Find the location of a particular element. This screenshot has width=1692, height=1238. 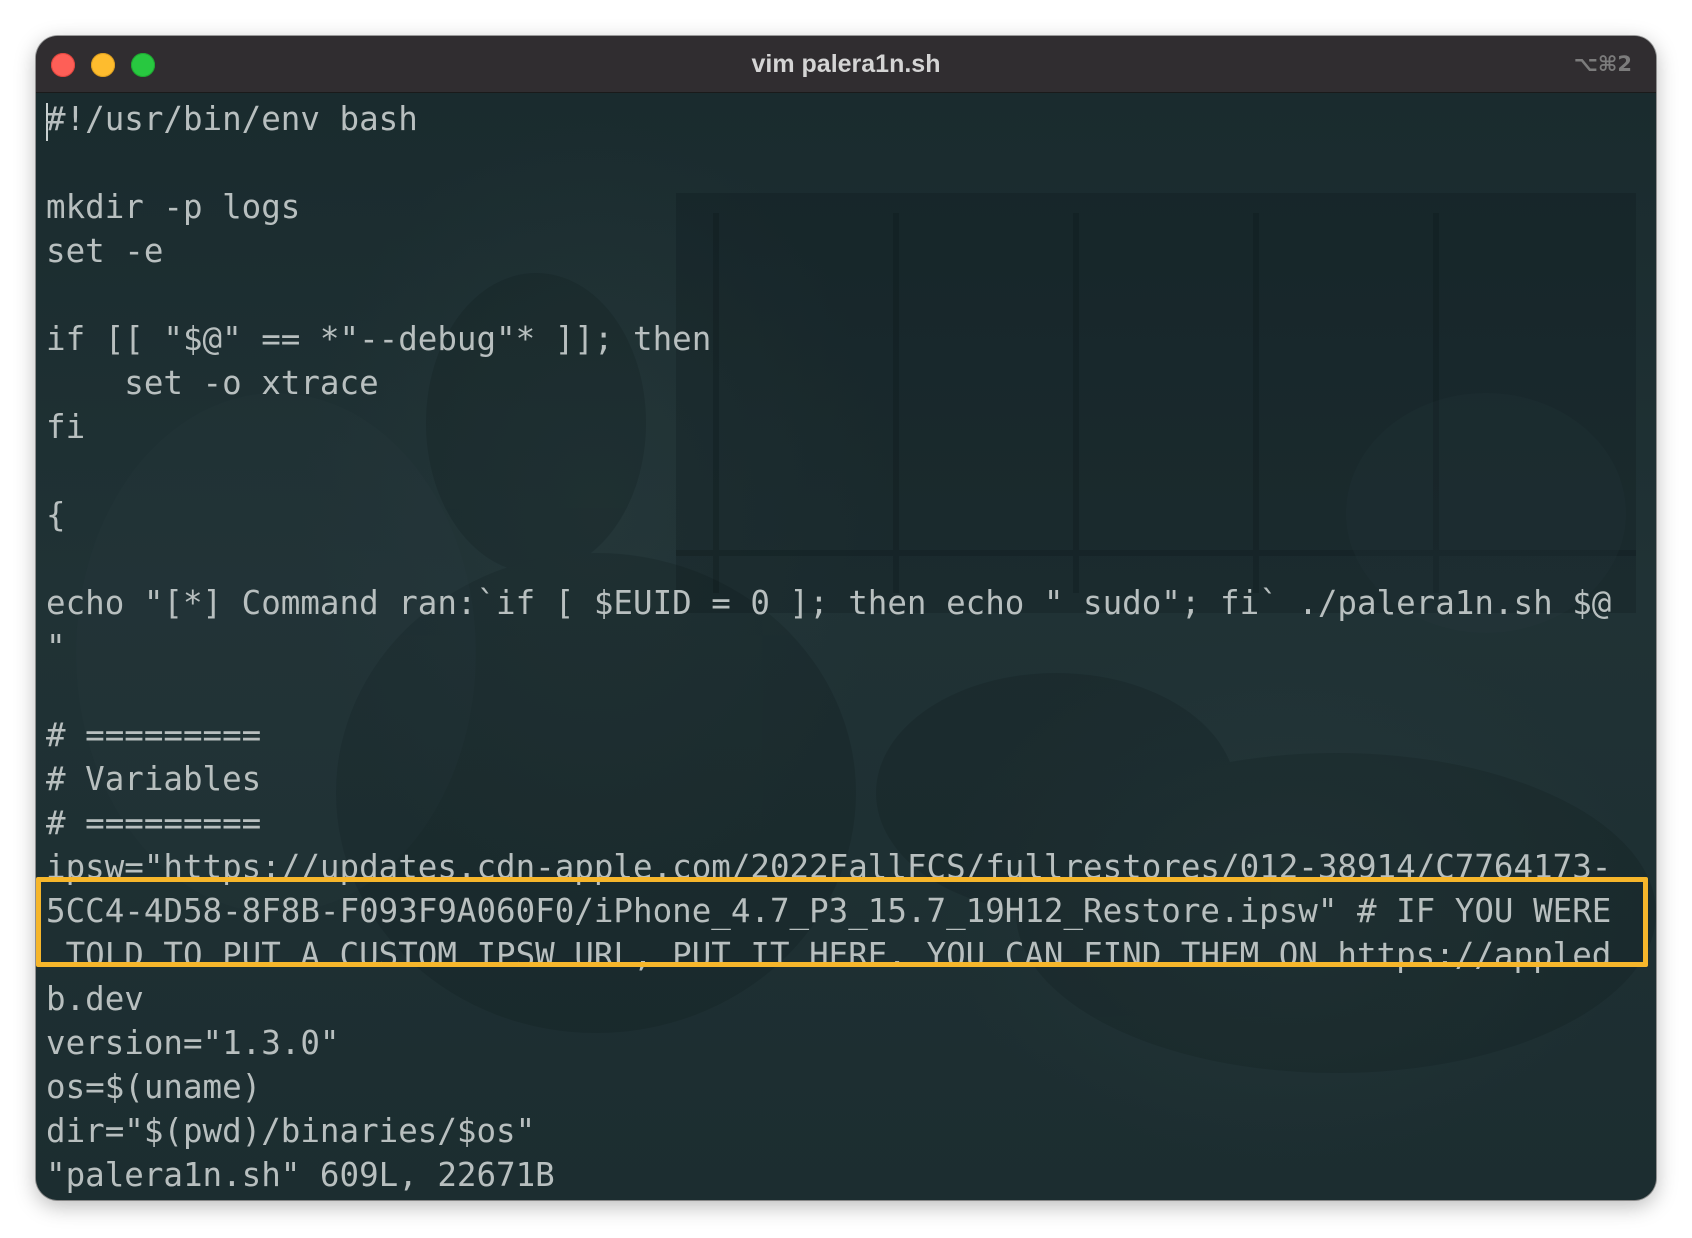

code-line: os=$(uname) is located at coordinates (154, 1087).